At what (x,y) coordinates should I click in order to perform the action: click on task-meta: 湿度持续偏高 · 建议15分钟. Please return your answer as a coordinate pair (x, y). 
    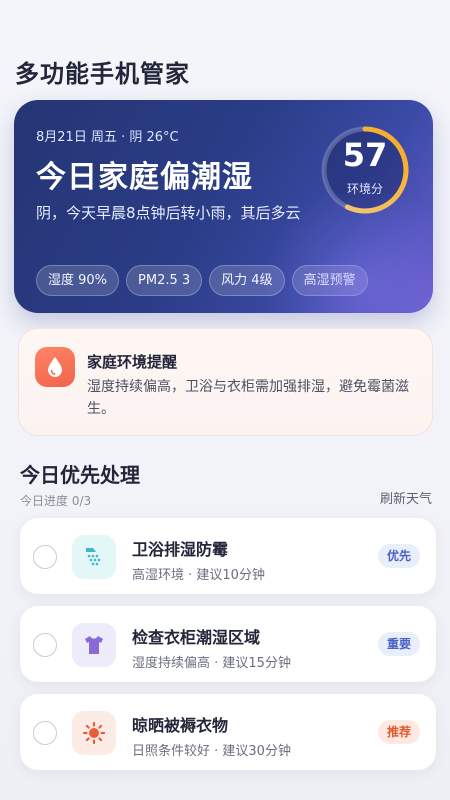
    Looking at the image, I should click on (211, 663).